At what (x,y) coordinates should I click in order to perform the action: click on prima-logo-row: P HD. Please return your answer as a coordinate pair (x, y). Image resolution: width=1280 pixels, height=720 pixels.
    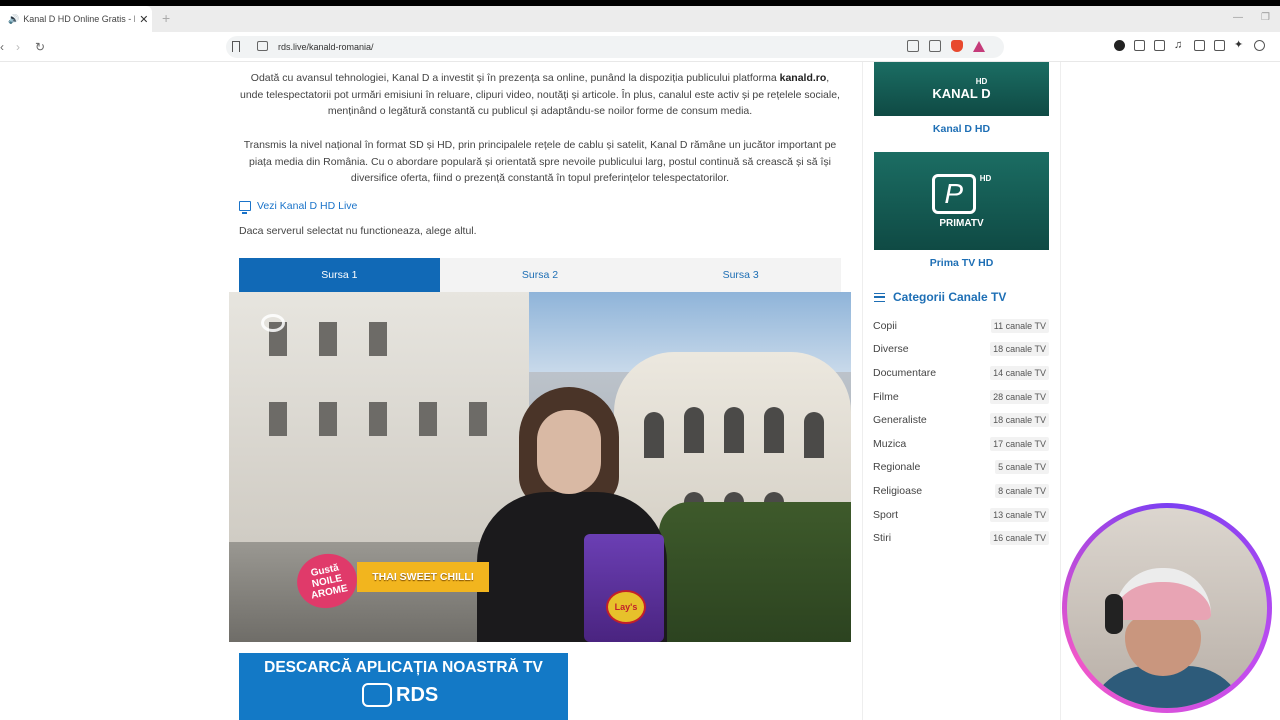
    Looking at the image, I should click on (961, 195).